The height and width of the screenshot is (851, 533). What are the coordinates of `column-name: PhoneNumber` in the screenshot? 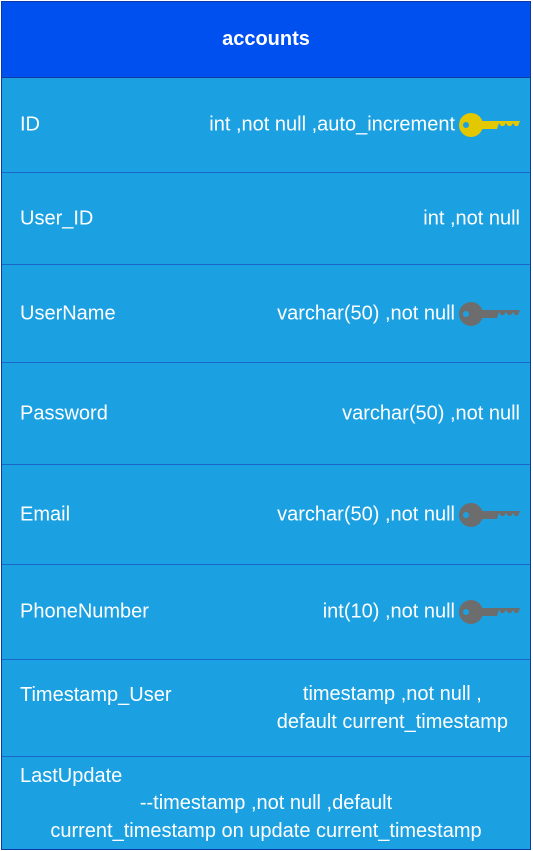 It's located at (84, 611).